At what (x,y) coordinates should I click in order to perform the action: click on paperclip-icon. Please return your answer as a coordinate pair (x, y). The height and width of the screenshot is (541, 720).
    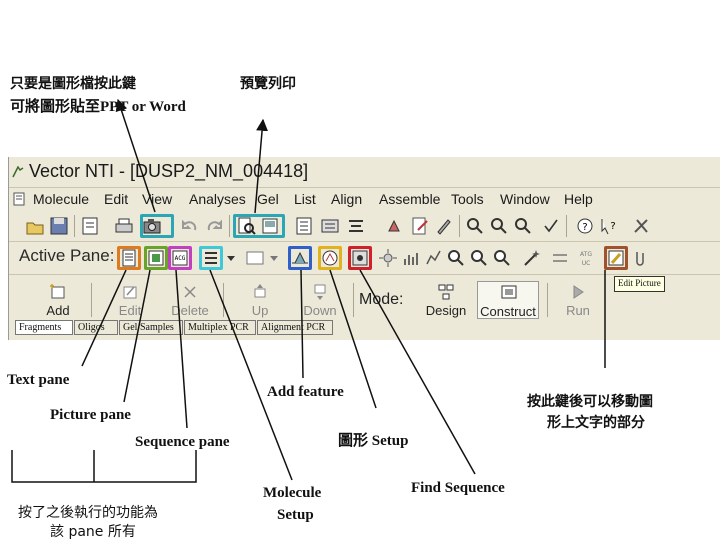
    Looking at the image, I should click on (640, 258).